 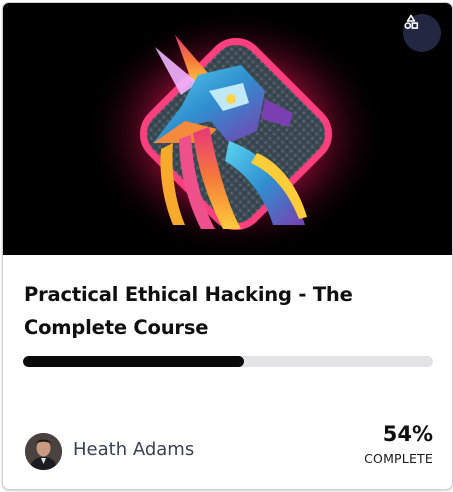 I want to click on progress-percent: 54%, so click(x=407, y=434).